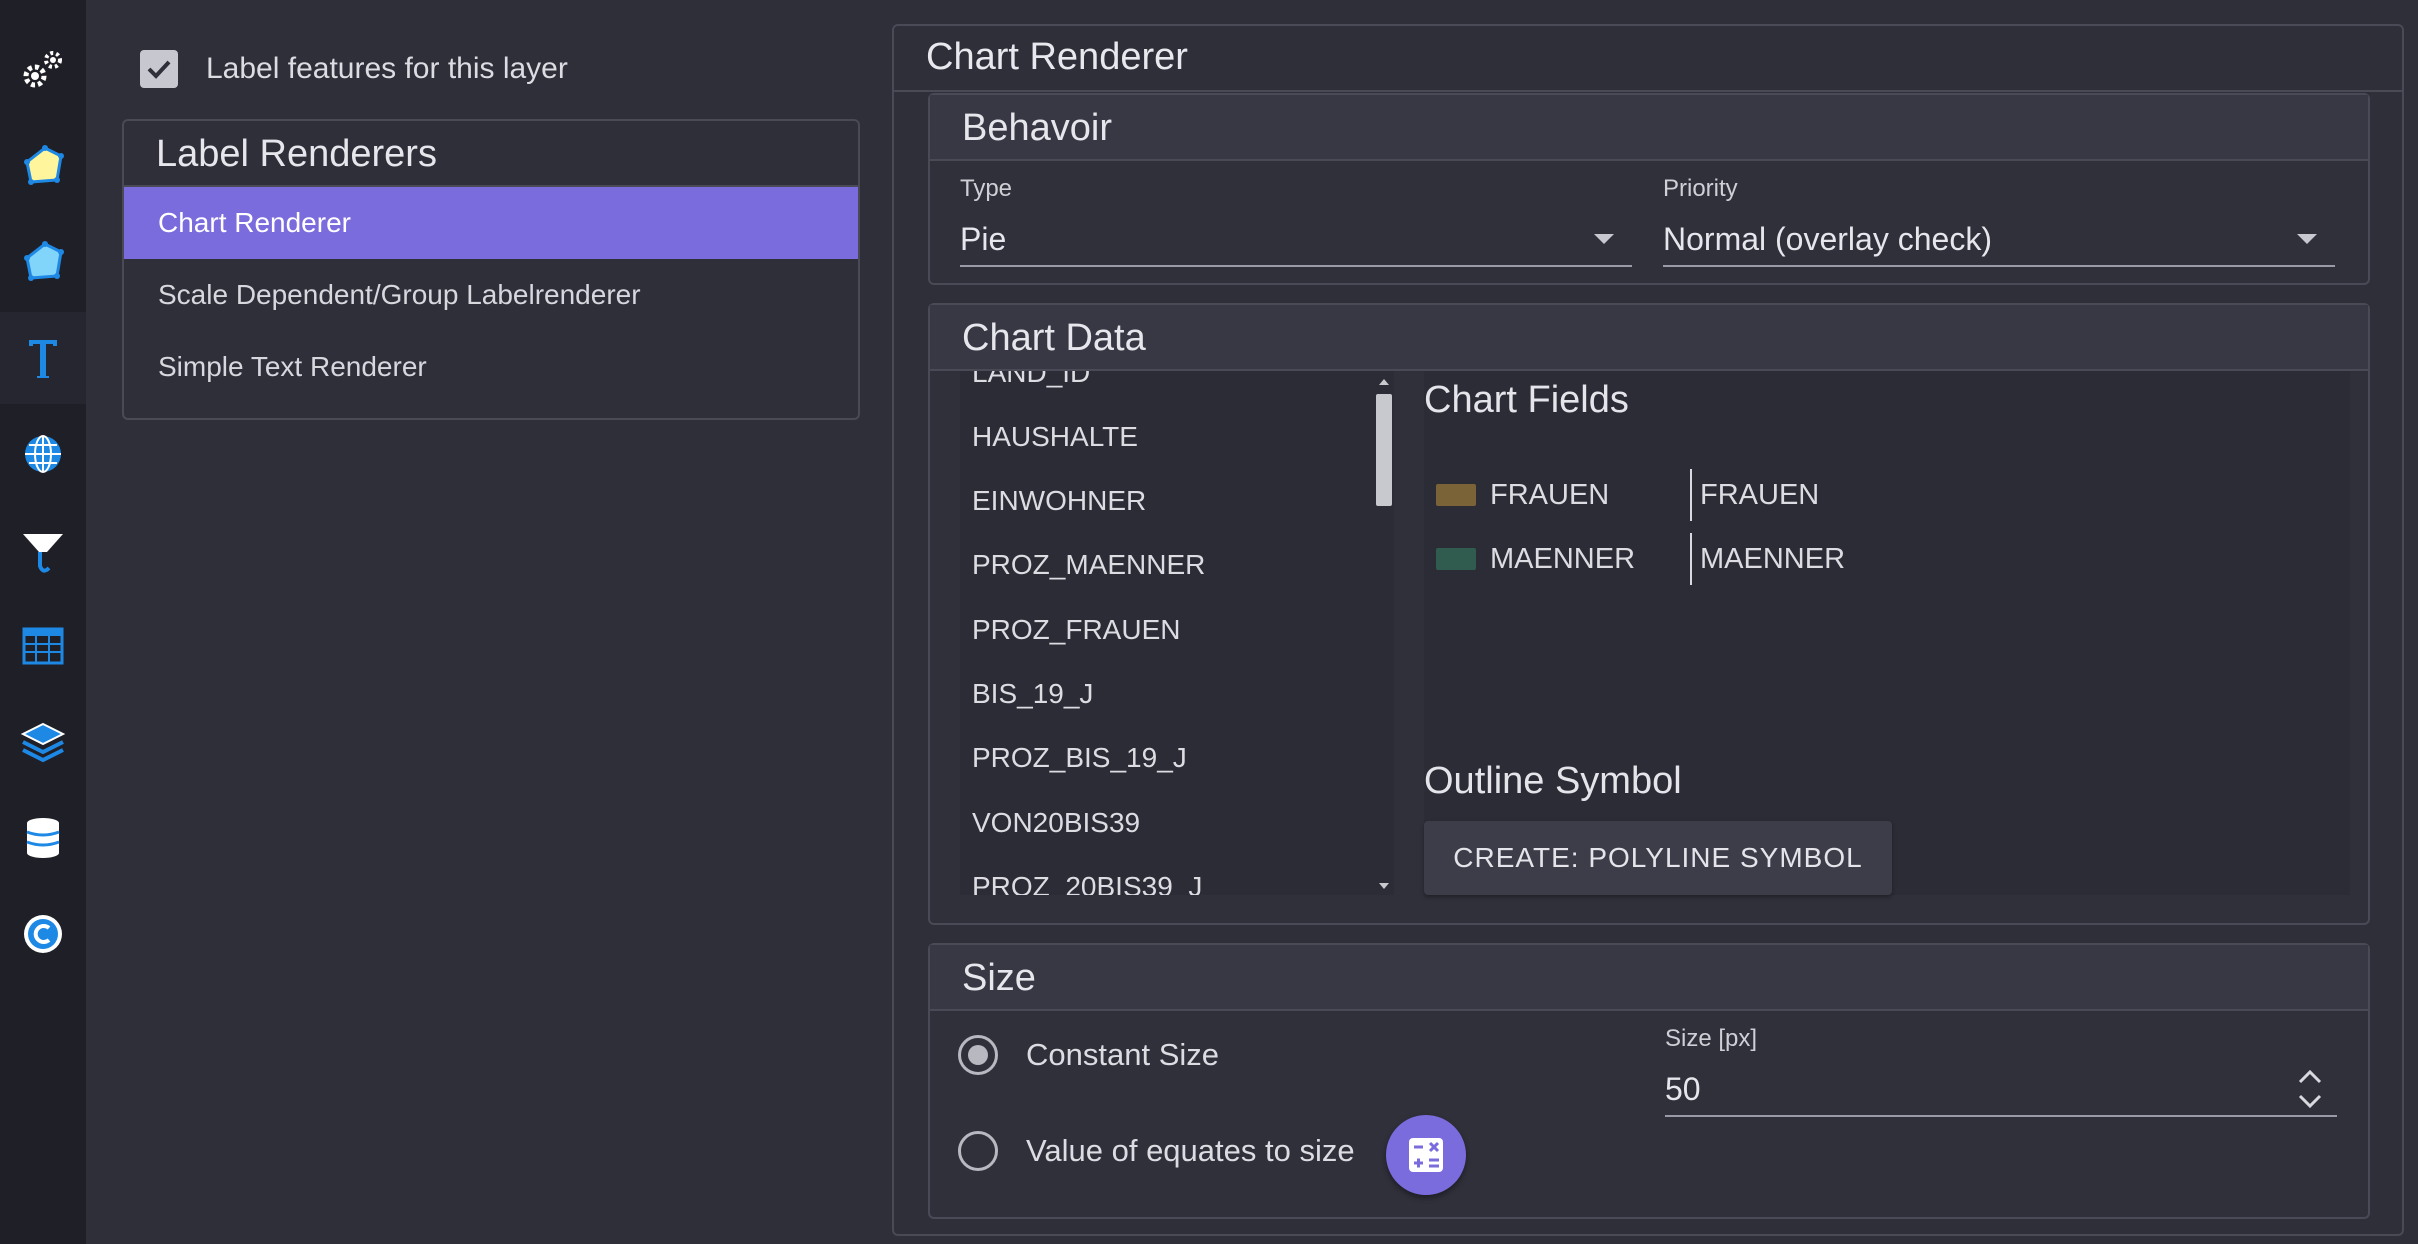 This screenshot has width=2418, height=1244. I want to click on rail-item-database, so click(43, 838).